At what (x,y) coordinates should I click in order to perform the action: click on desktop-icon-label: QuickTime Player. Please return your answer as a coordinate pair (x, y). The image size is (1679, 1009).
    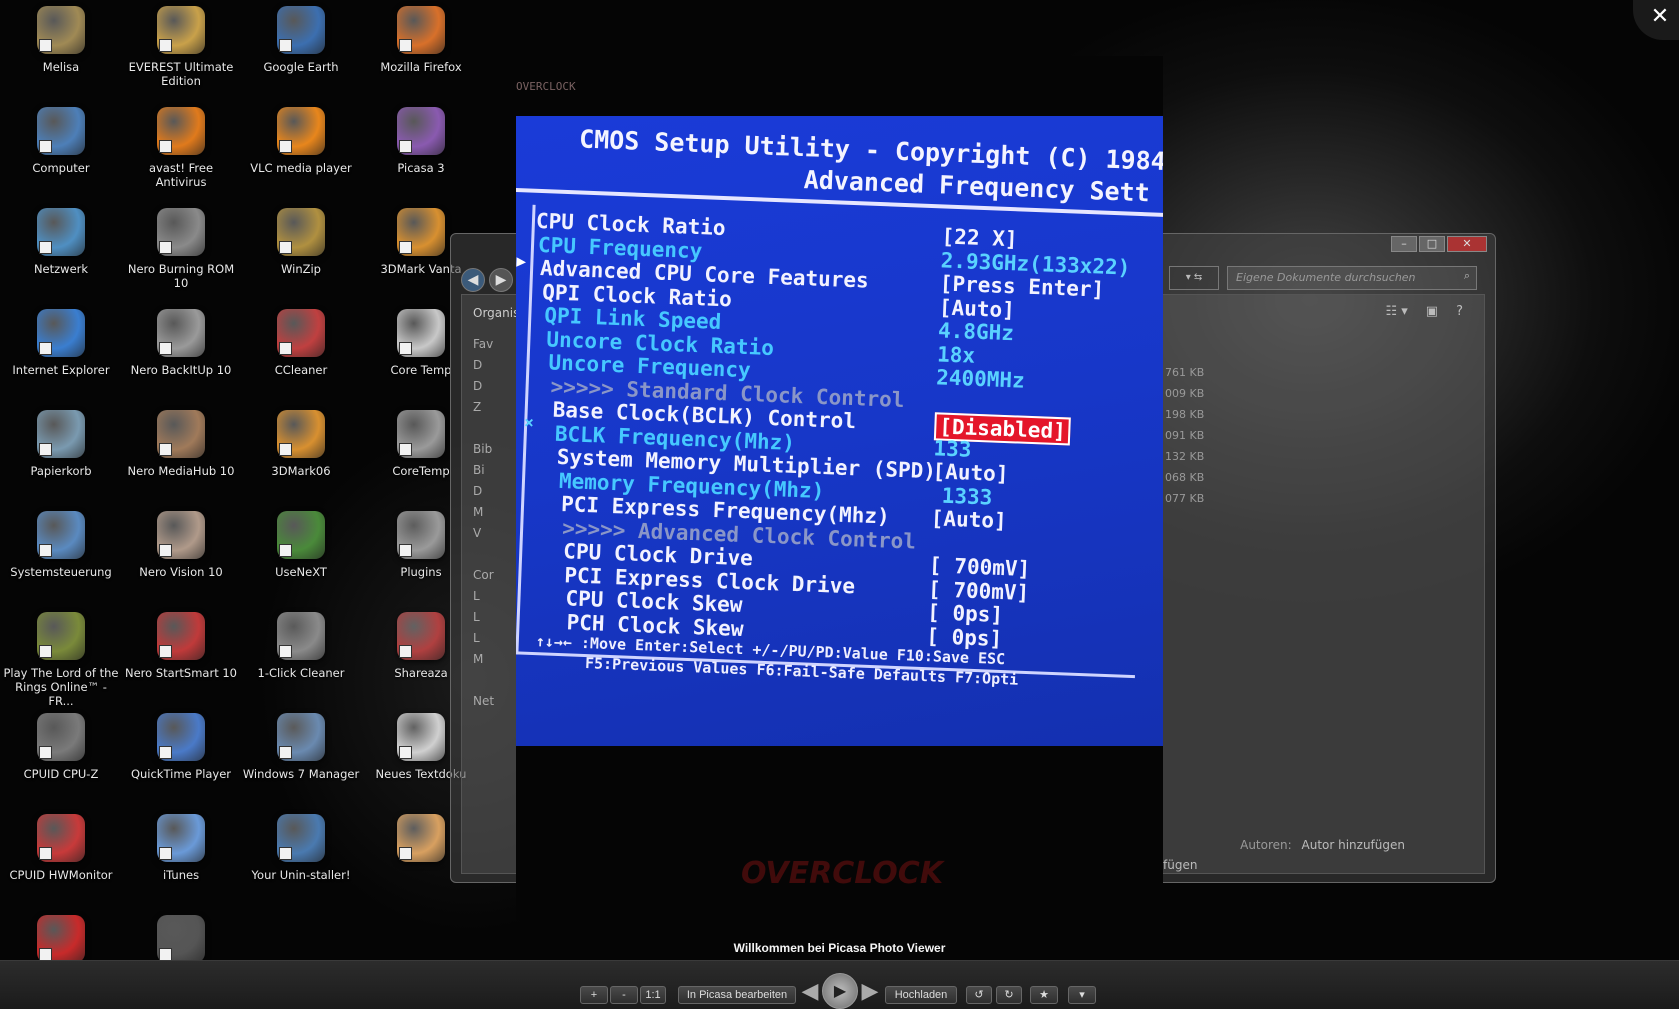
    Looking at the image, I should click on (181, 774).